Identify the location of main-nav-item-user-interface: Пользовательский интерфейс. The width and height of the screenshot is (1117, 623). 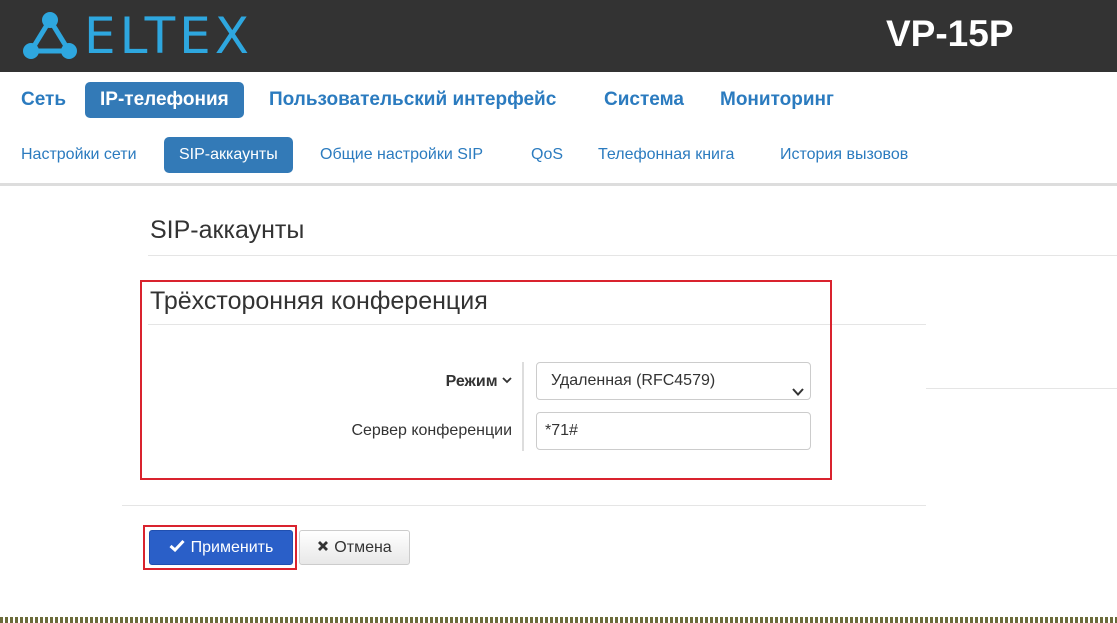
(412, 100).